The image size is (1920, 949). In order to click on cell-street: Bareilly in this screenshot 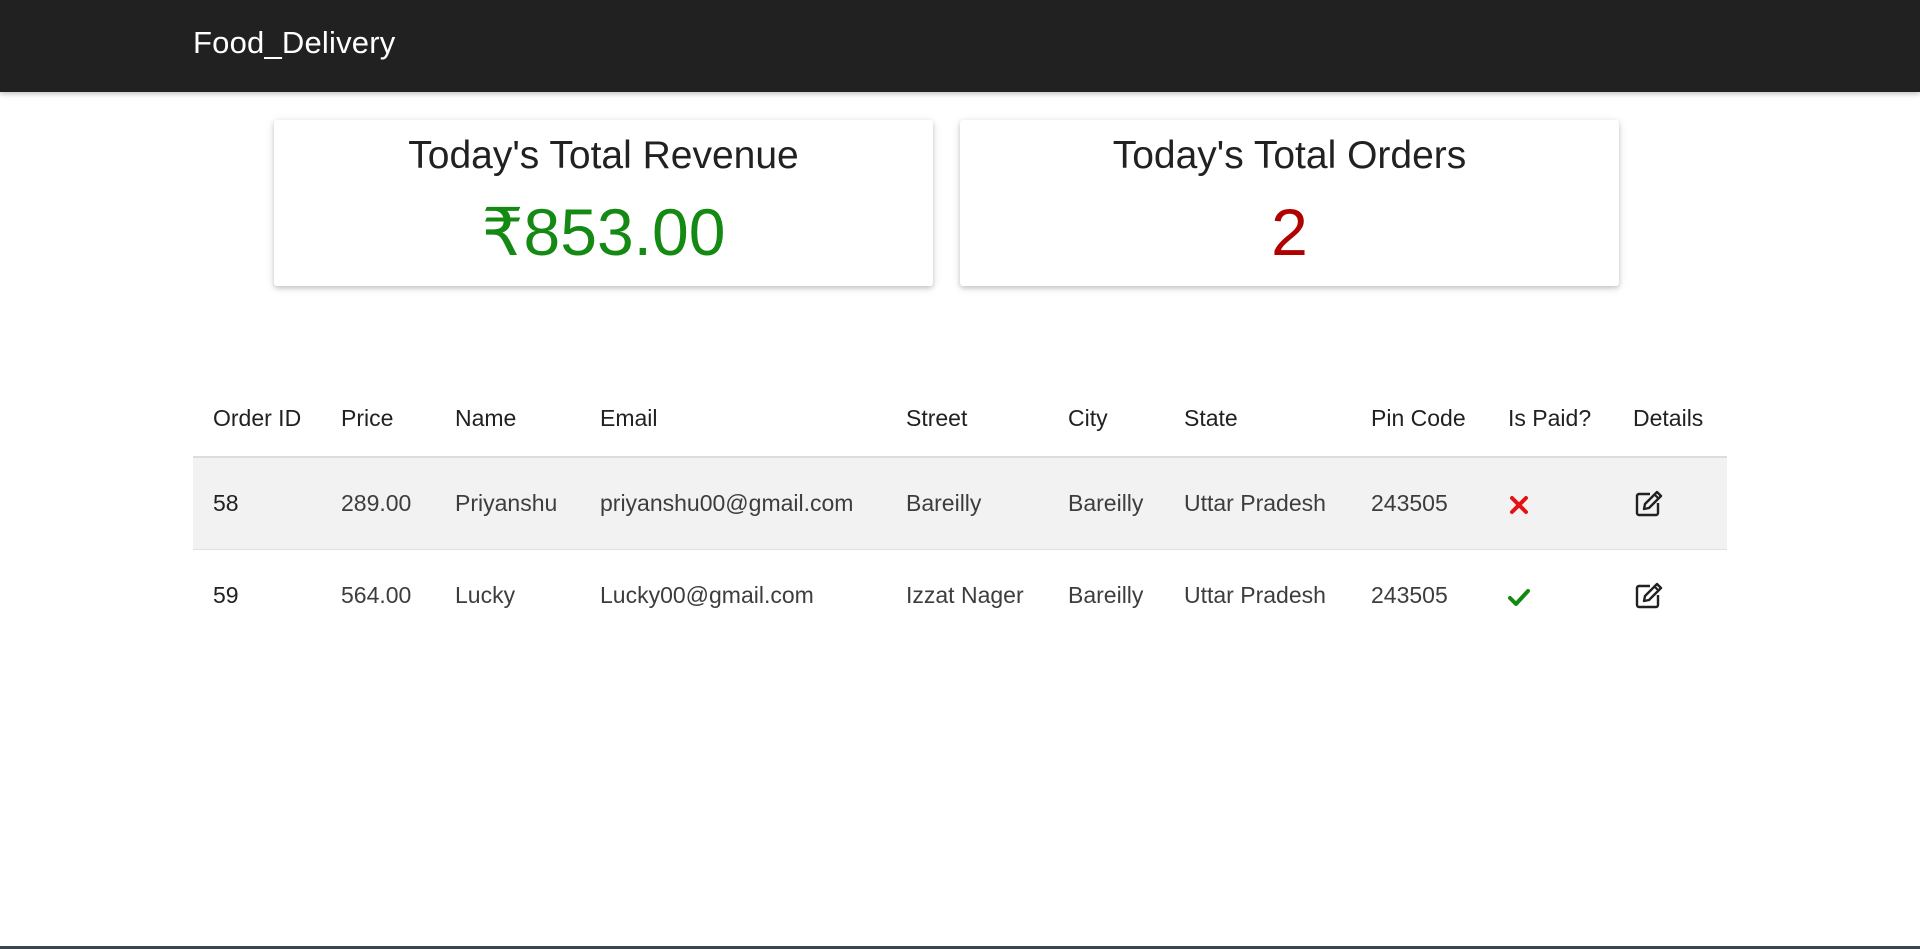, I will do `click(967, 503)`.